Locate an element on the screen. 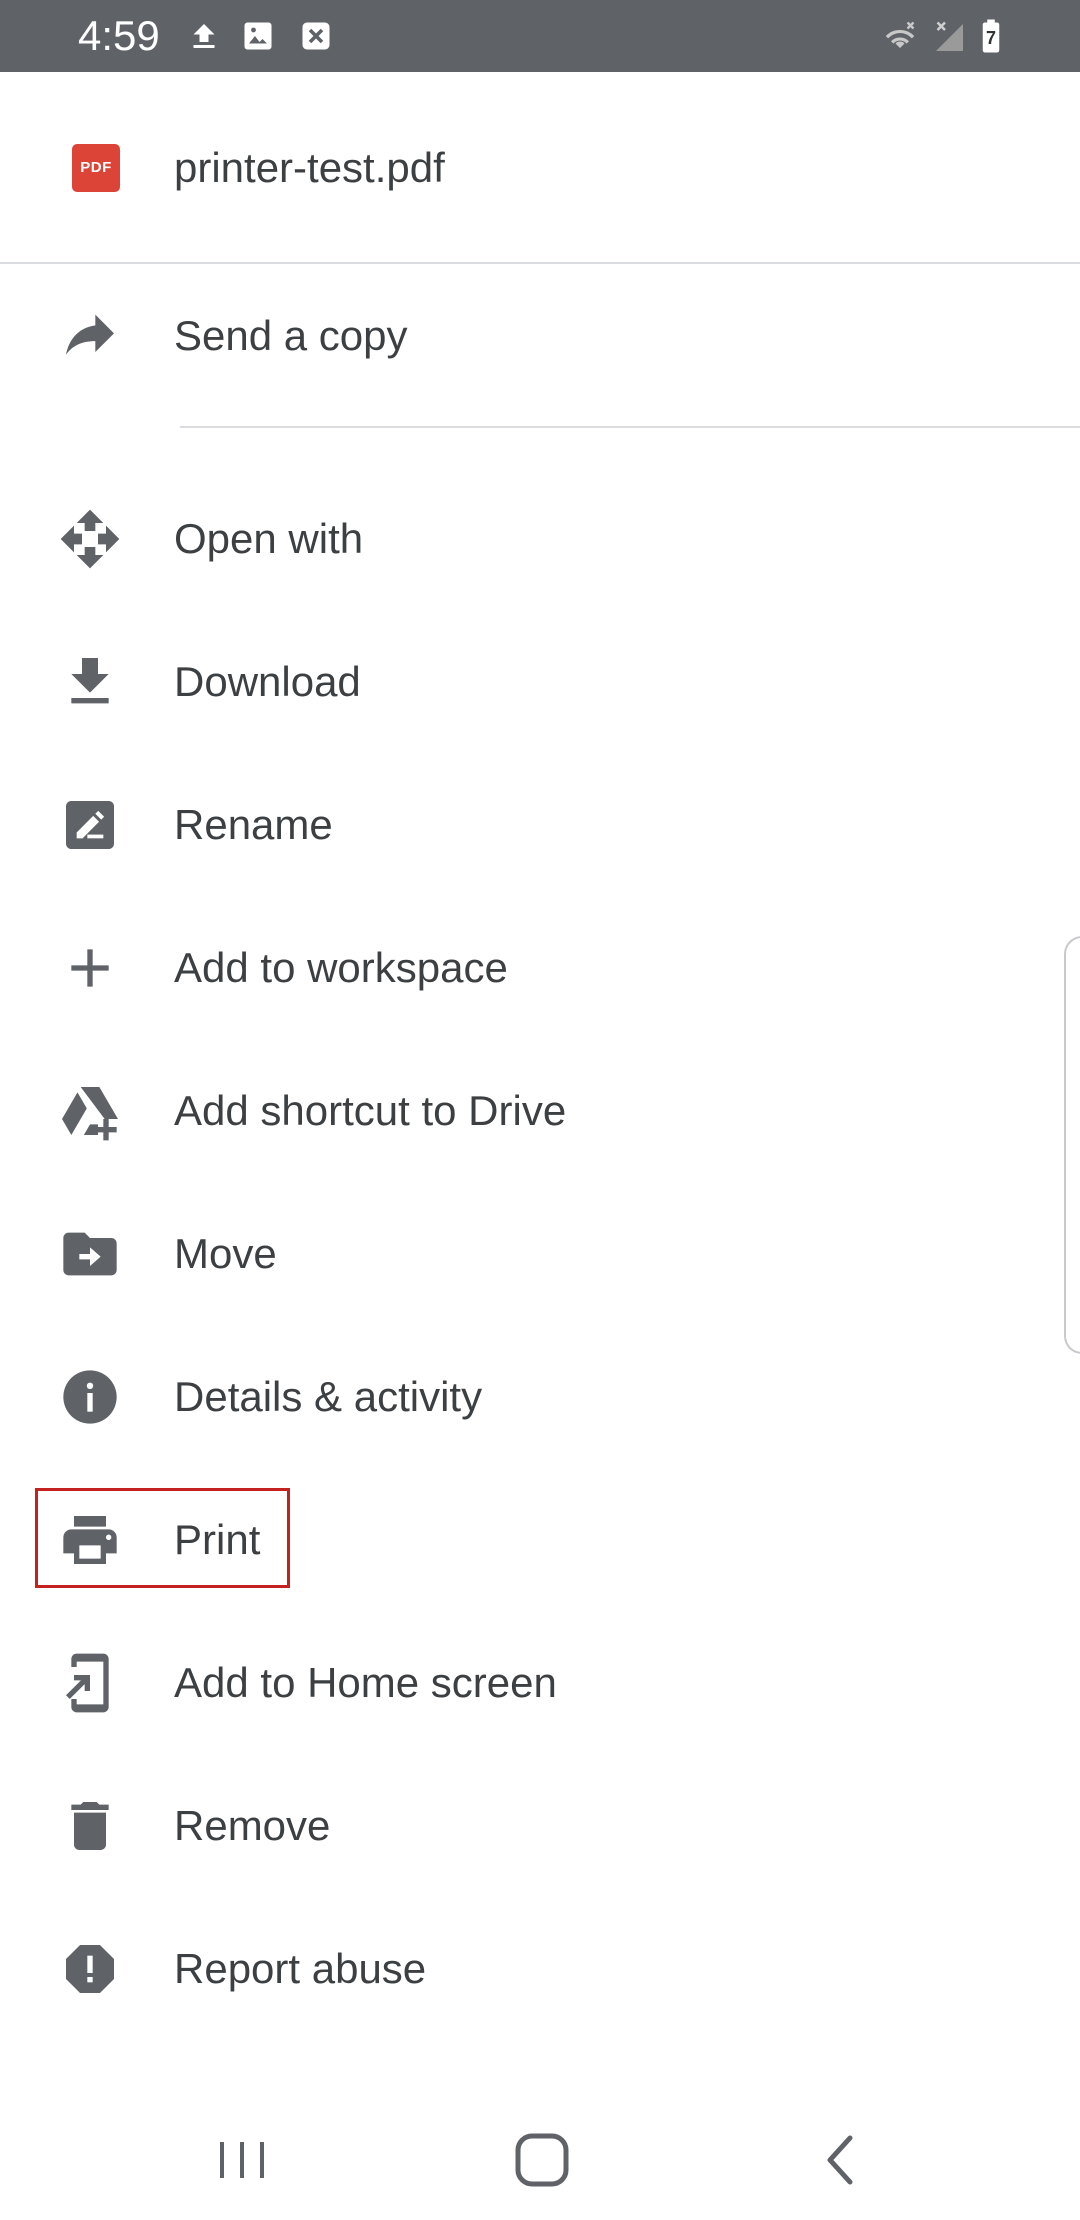 This screenshot has height=2220, width=1080. download-icon is located at coordinates (90, 682).